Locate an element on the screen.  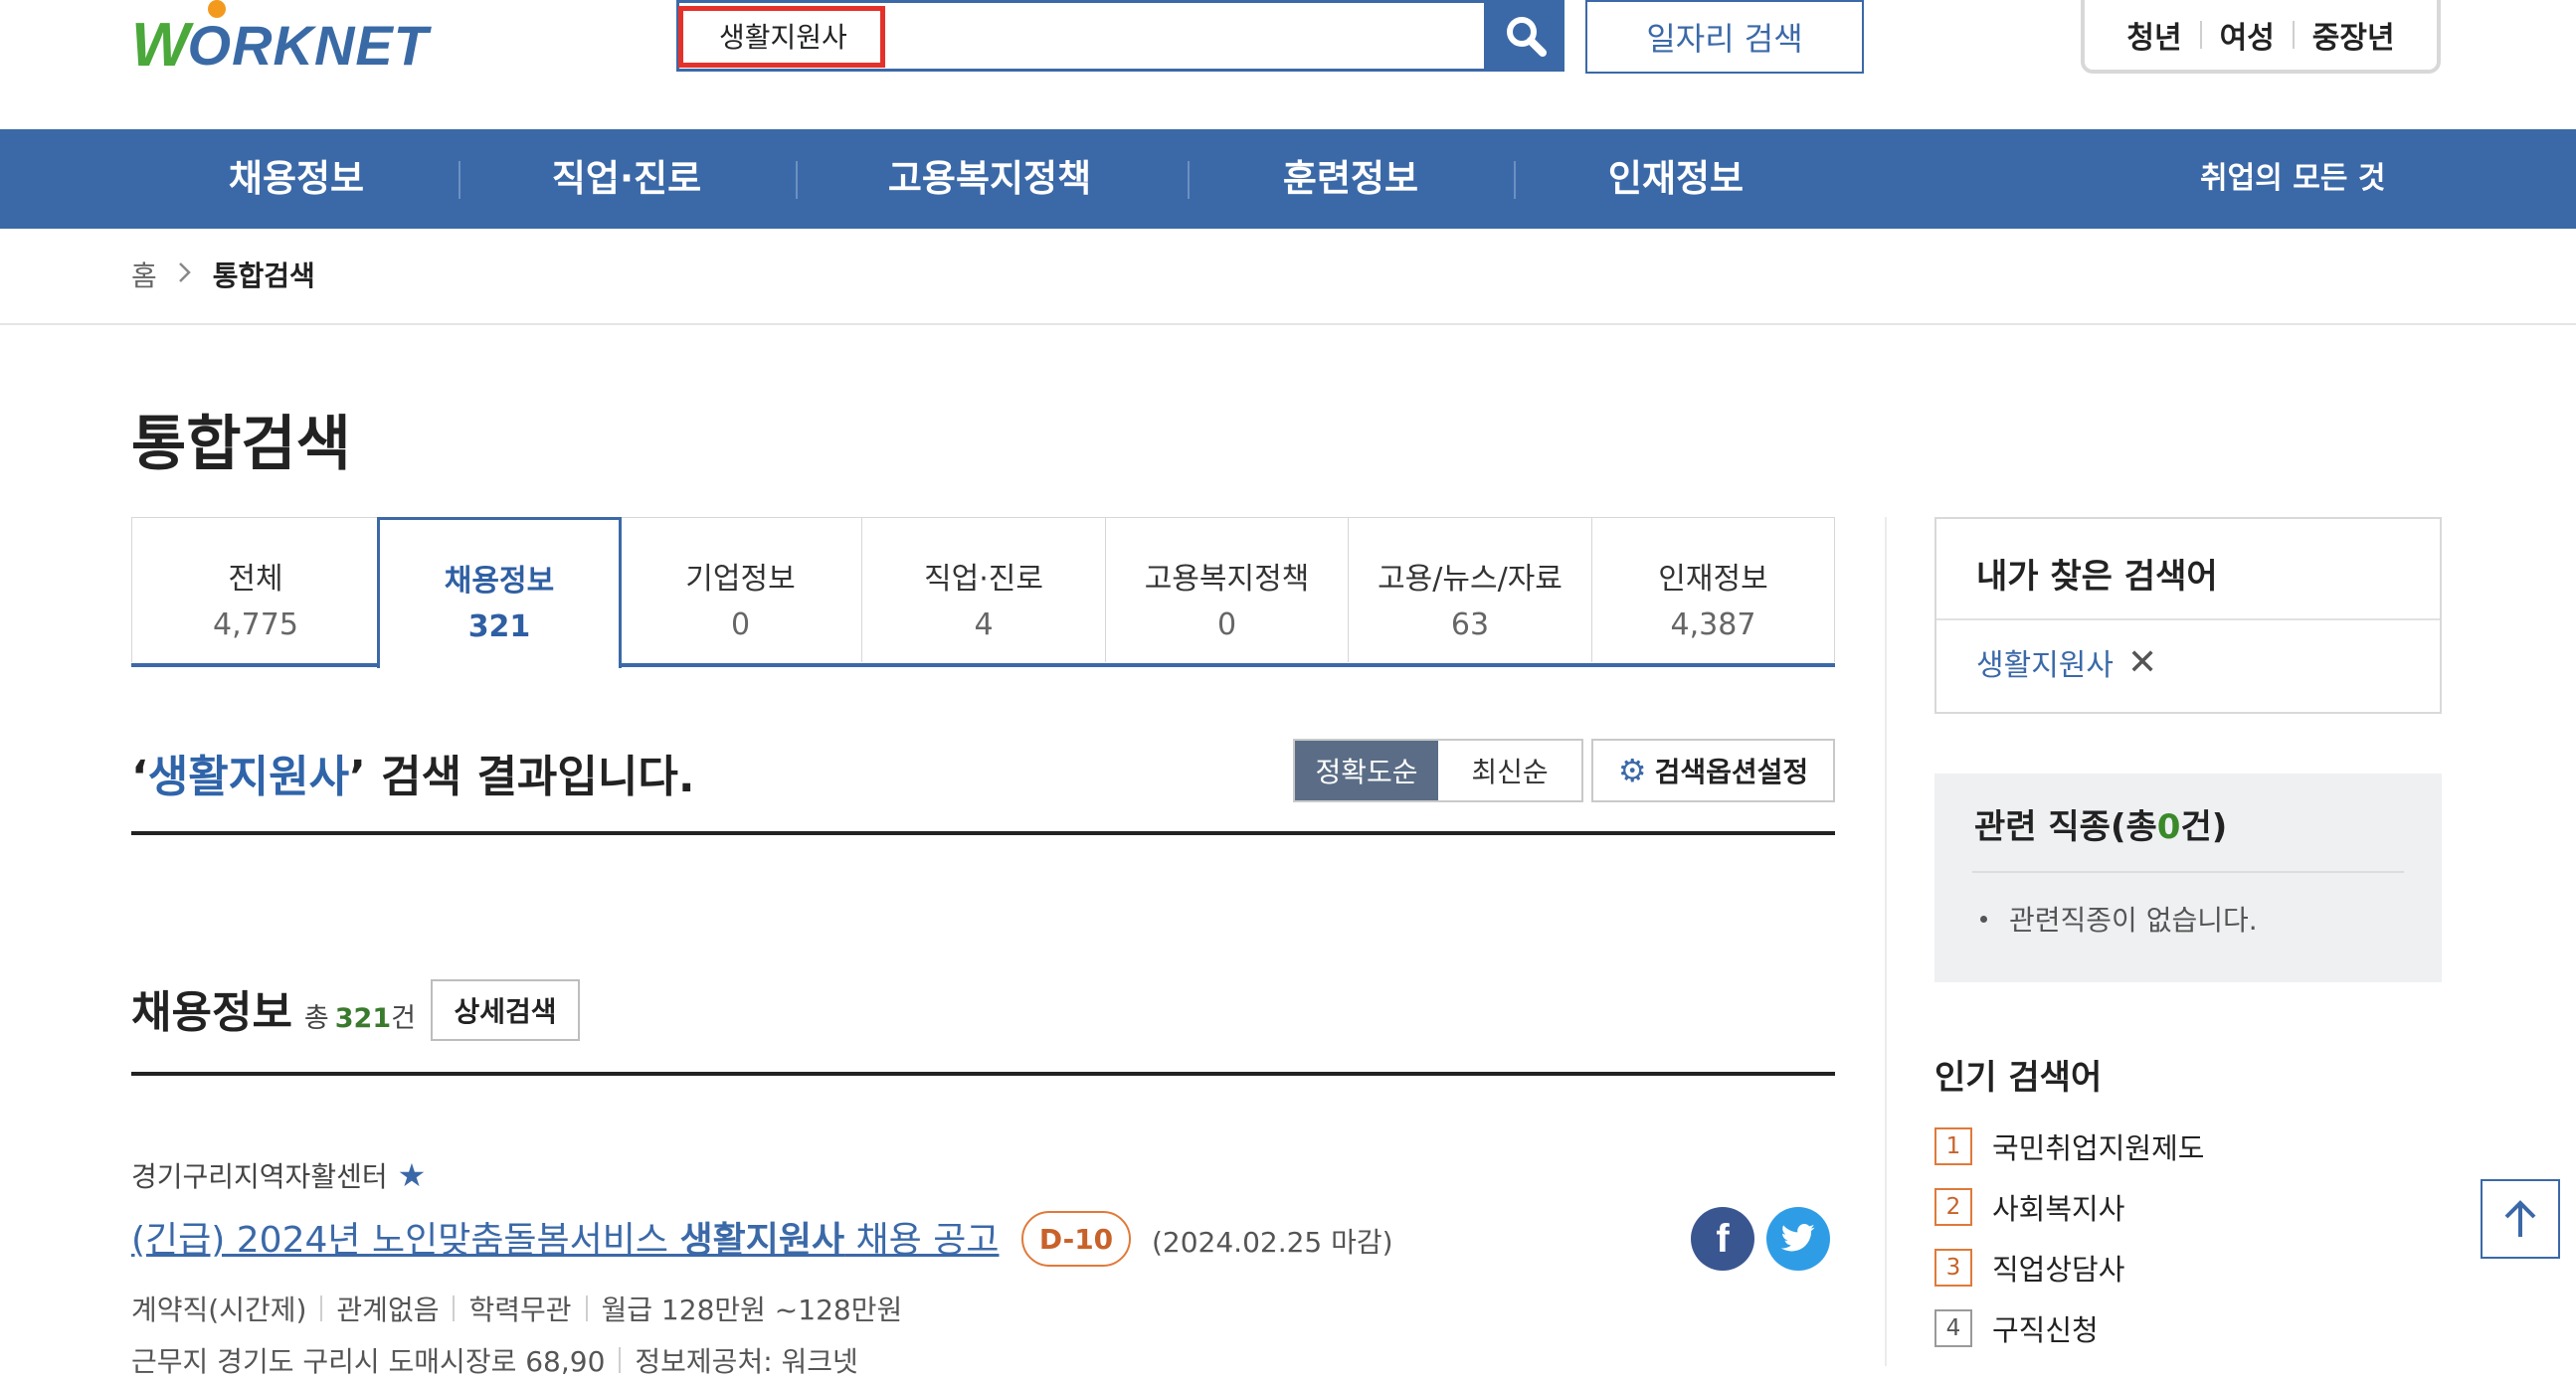
scroll-top-button is located at coordinates (2520, 1219).